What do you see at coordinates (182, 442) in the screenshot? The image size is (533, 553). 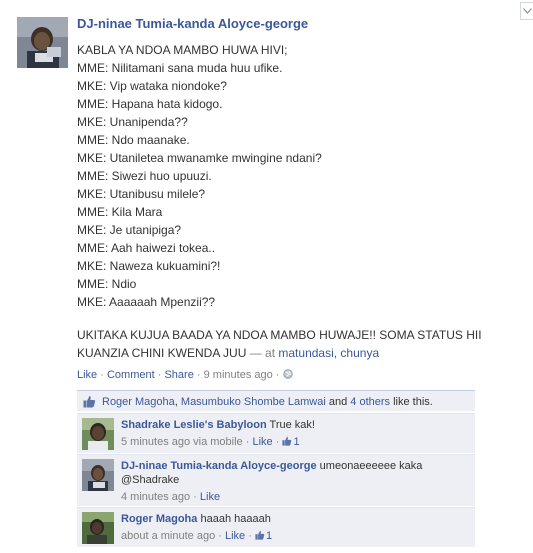 I see `comment-time: 5 minutes ago via mobile` at bounding box center [182, 442].